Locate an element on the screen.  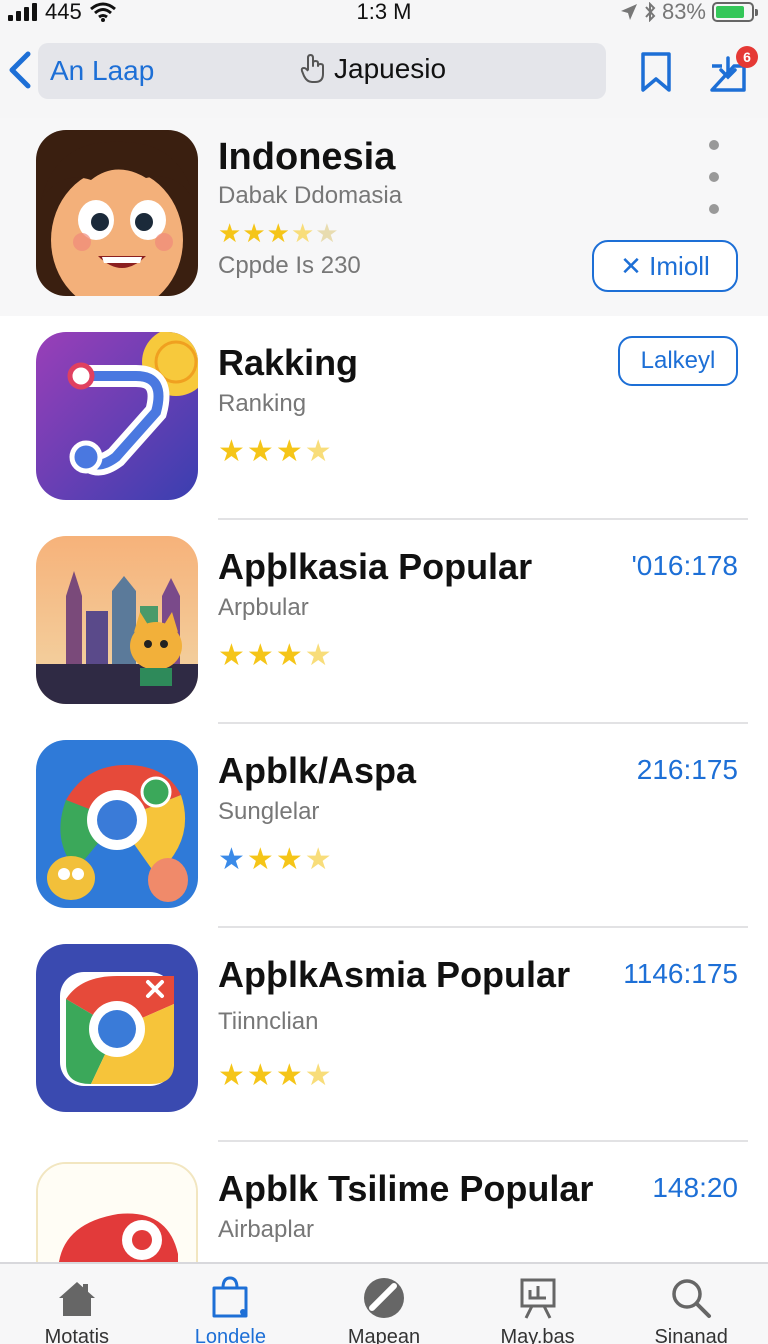
bluetooth-icon is located at coordinates (650, 12).